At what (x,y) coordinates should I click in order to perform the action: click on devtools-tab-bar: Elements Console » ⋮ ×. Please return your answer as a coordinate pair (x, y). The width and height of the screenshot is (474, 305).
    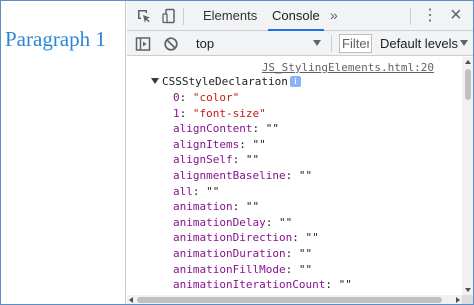
    Looking at the image, I should click on (300, 16).